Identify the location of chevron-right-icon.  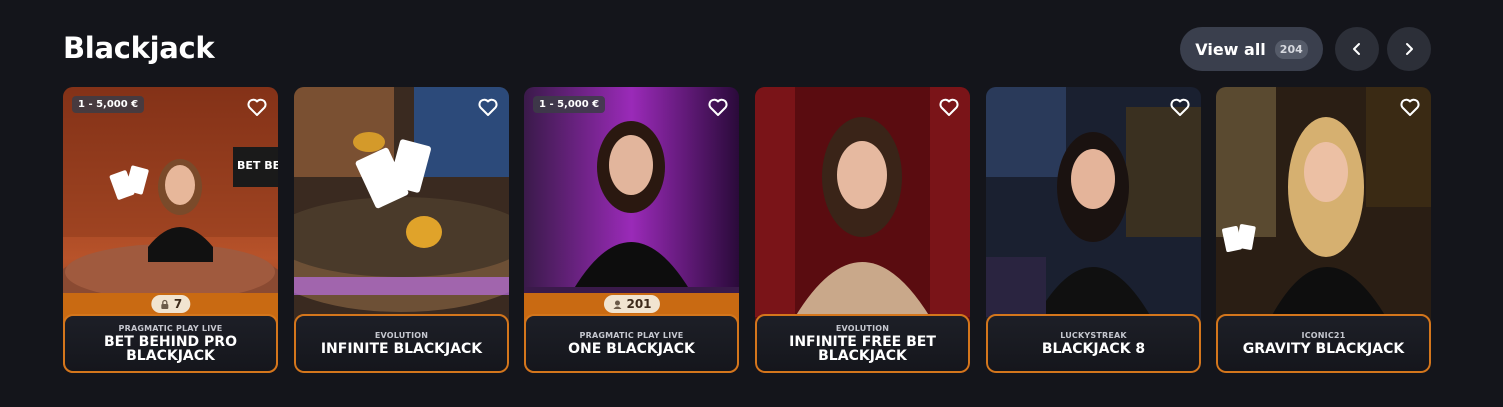
(1409, 49).